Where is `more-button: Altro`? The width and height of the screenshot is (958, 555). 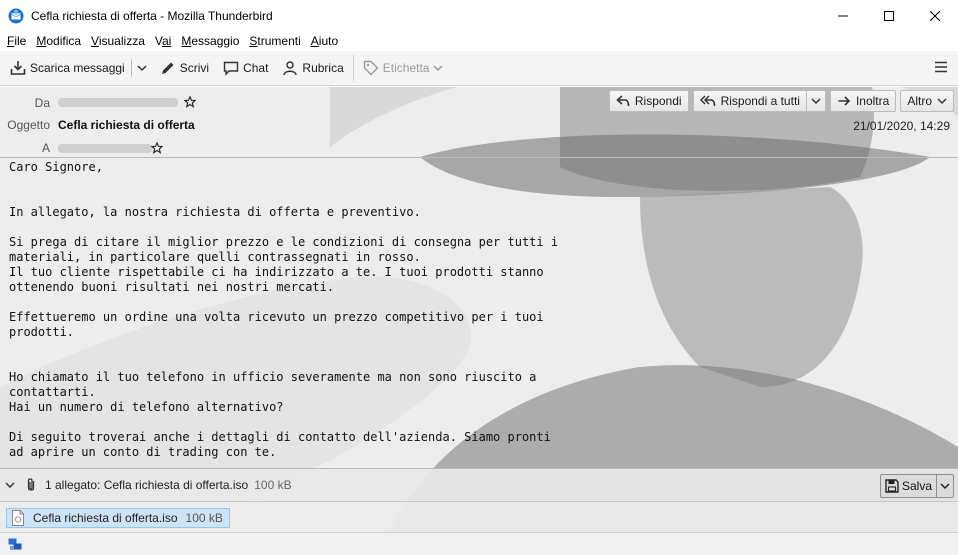
more-button: Altro is located at coordinates (927, 101).